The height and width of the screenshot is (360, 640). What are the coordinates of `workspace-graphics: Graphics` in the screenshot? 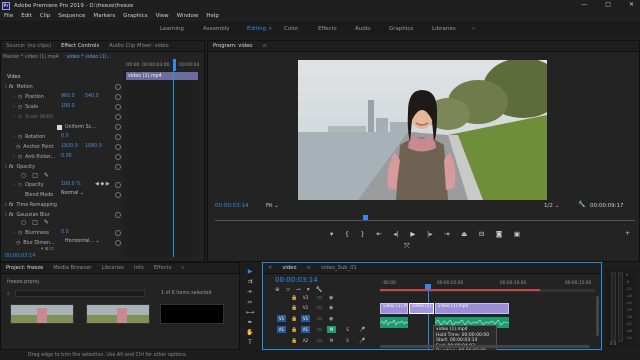 It's located at (401, 29).